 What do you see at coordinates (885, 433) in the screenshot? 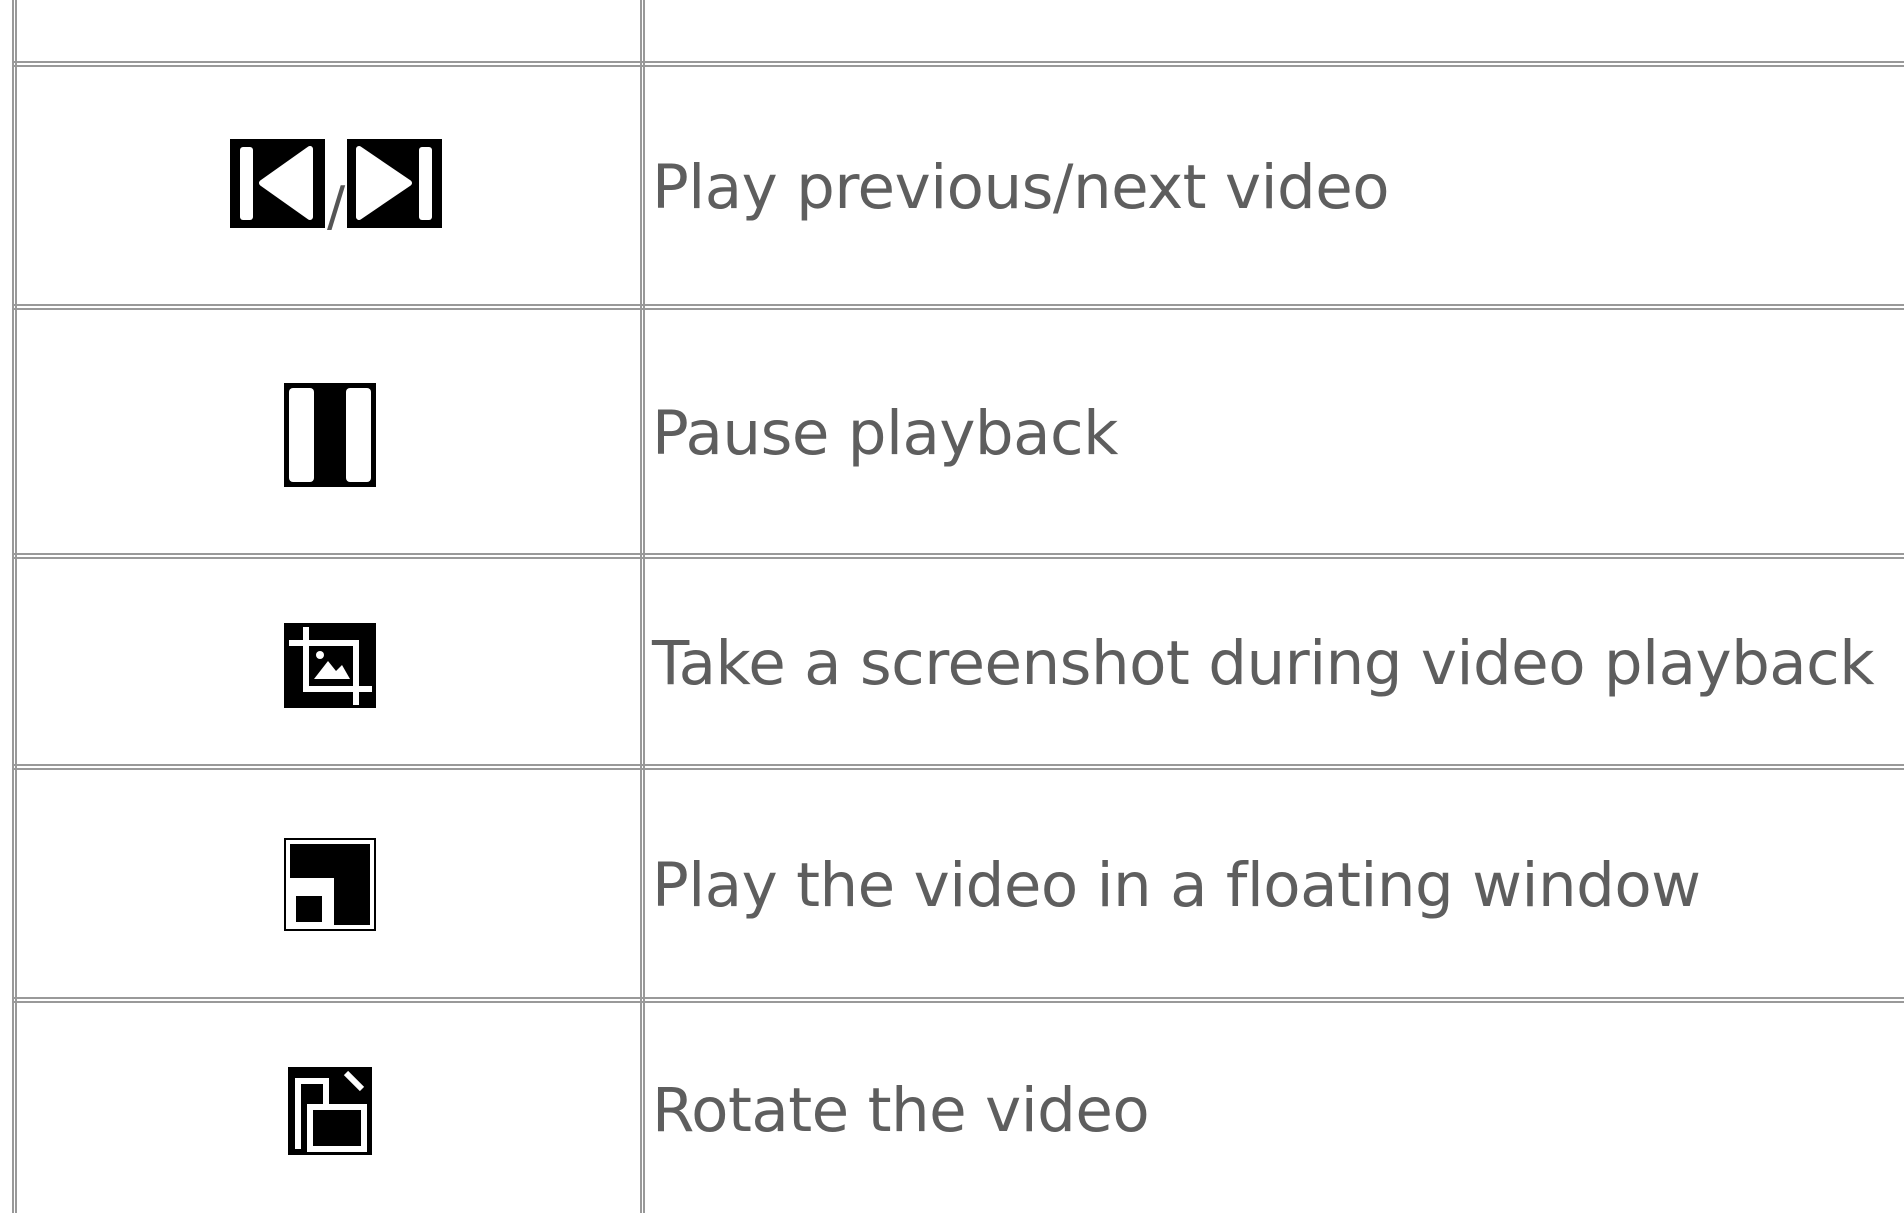
I see `row-label: Pause playback` at bounding box center [885, 433].